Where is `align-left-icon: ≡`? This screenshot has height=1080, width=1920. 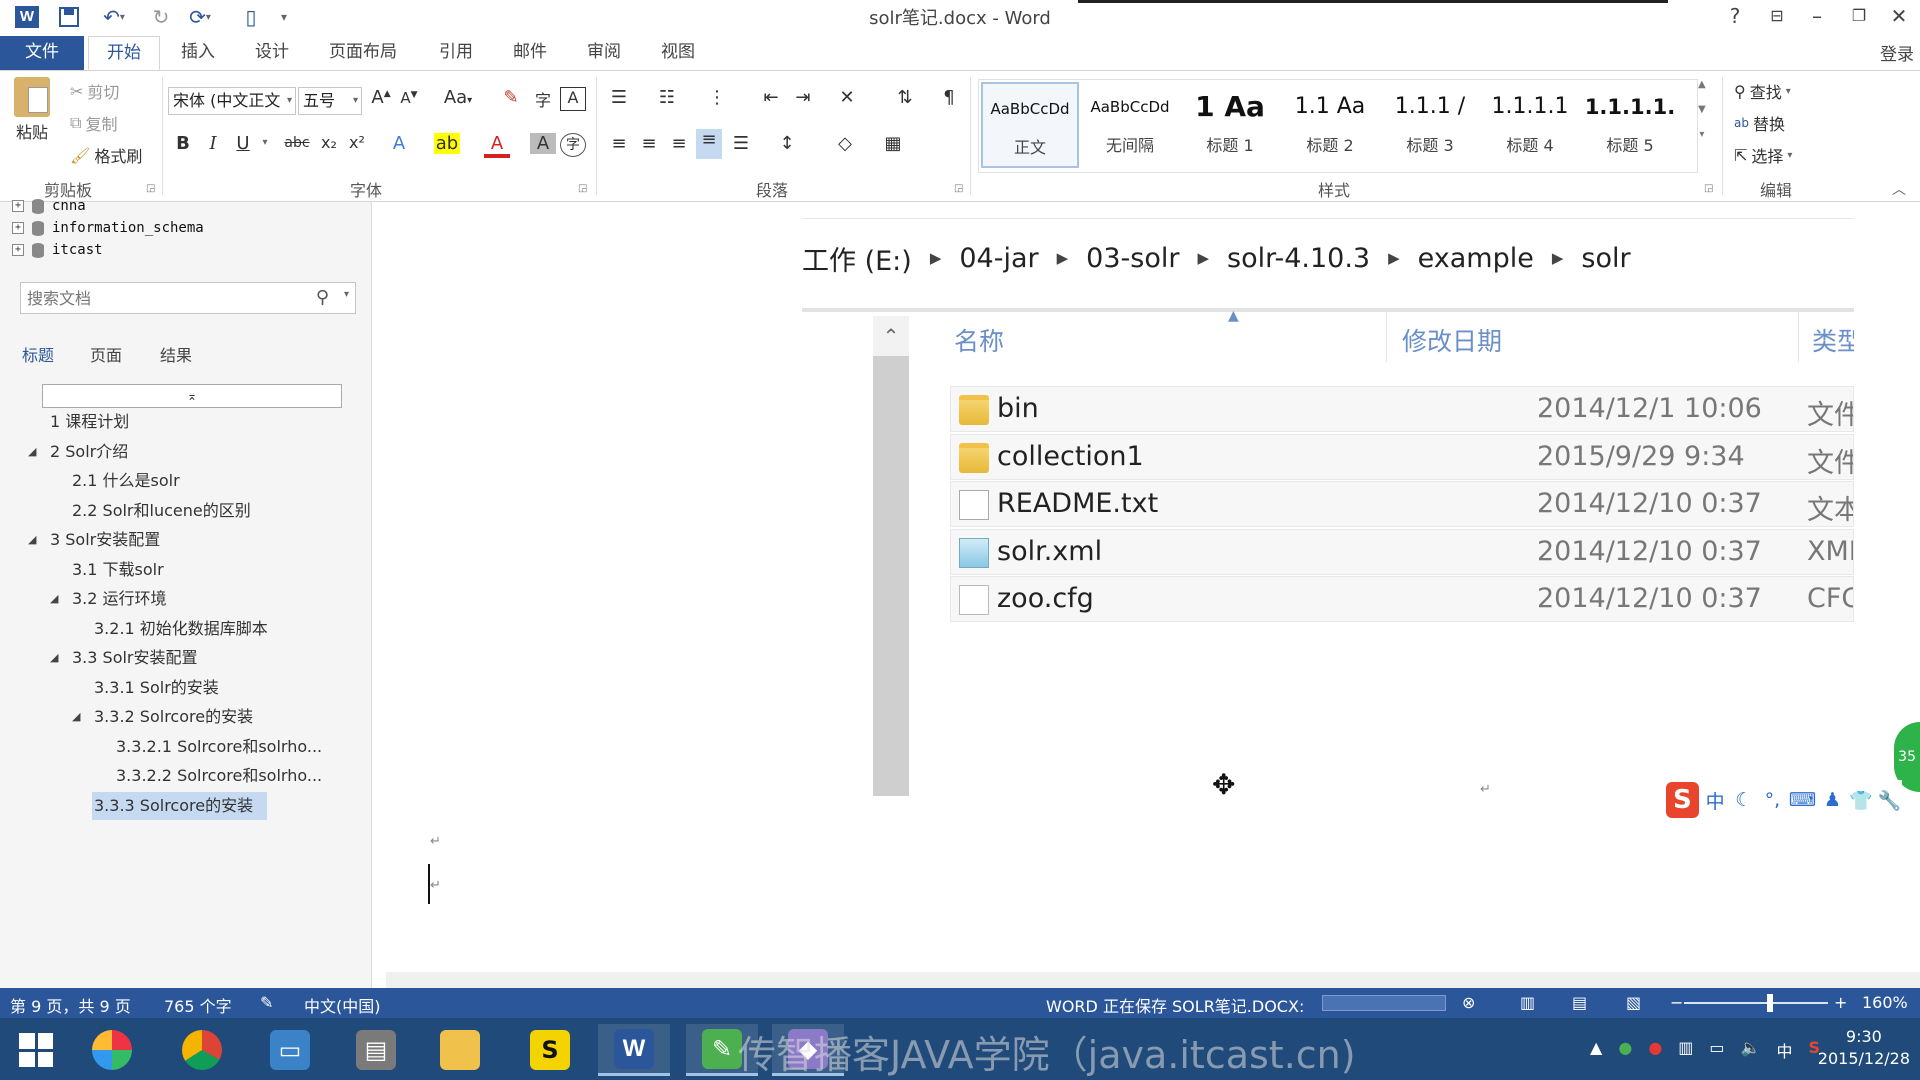 align-left-icon: ≡ is located at coordinates (619, 143).